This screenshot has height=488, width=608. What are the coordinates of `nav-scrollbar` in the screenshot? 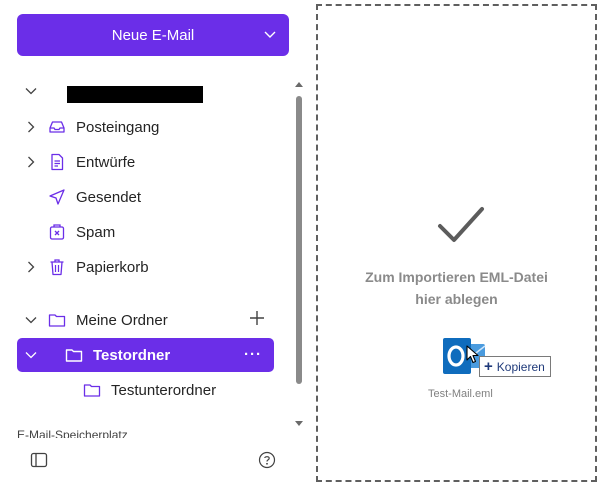 It's located at (299, 256).